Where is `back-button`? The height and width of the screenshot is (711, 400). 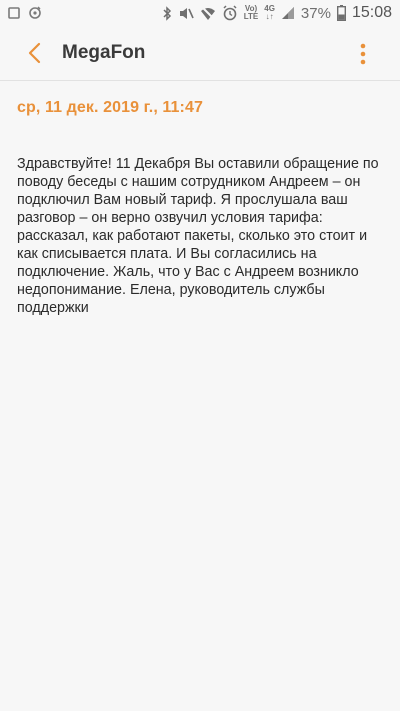
back-button is located at coordinates (34, 53).